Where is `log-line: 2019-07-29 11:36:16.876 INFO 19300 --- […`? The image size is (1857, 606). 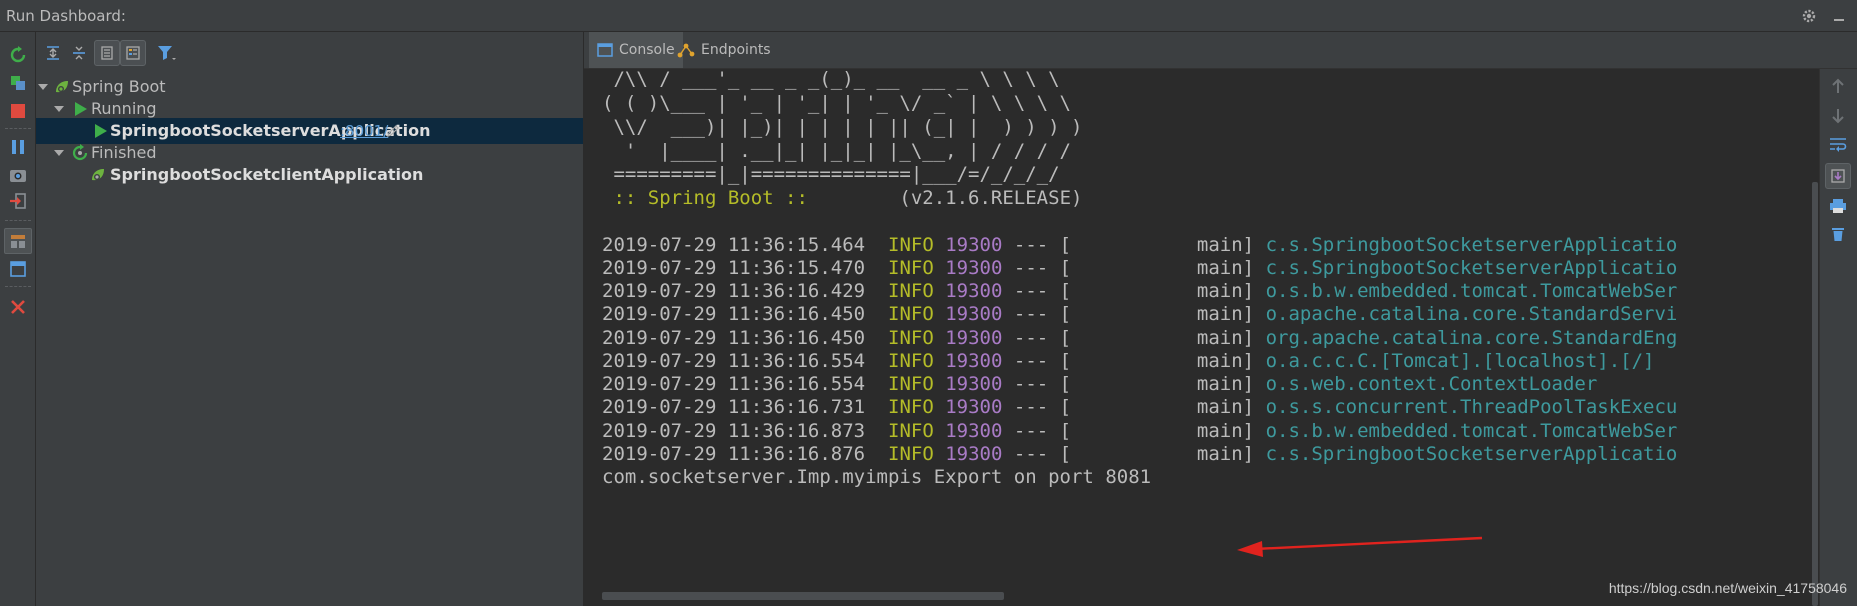 log-line: 2019-07-29 11:36:16.876 INFO 19300 --- [… is located at coordinates (1139, 454).